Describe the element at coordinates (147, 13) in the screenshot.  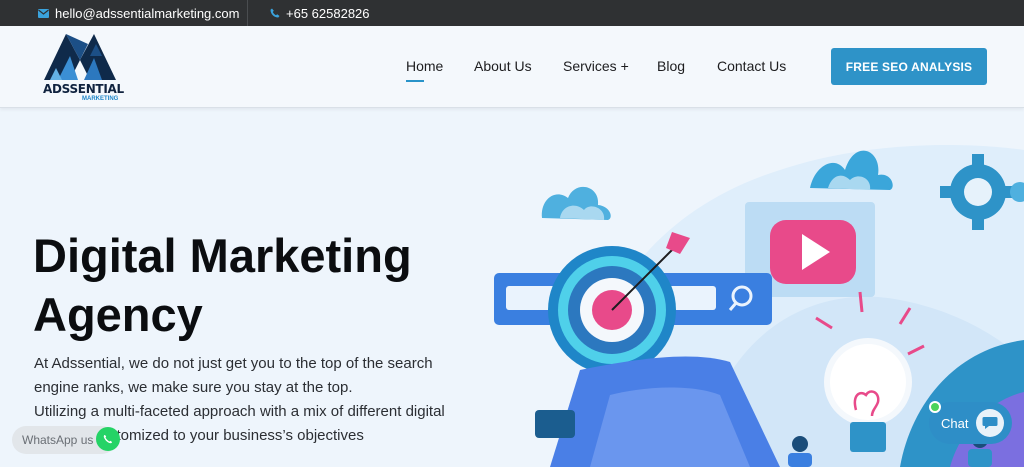
I see `email-text: hello@adssentialmarketing.com` at that location.